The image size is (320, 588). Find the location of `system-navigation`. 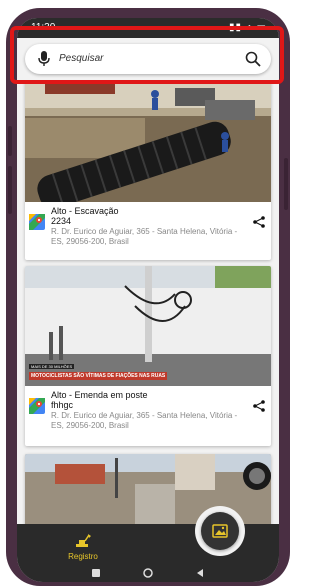

system-navigation is located at coordinates (148, 573).